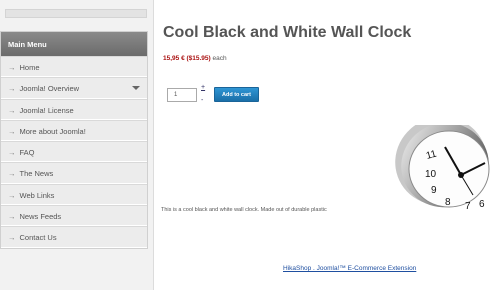  I want to click on svg-text: 6, so click(482, 204).